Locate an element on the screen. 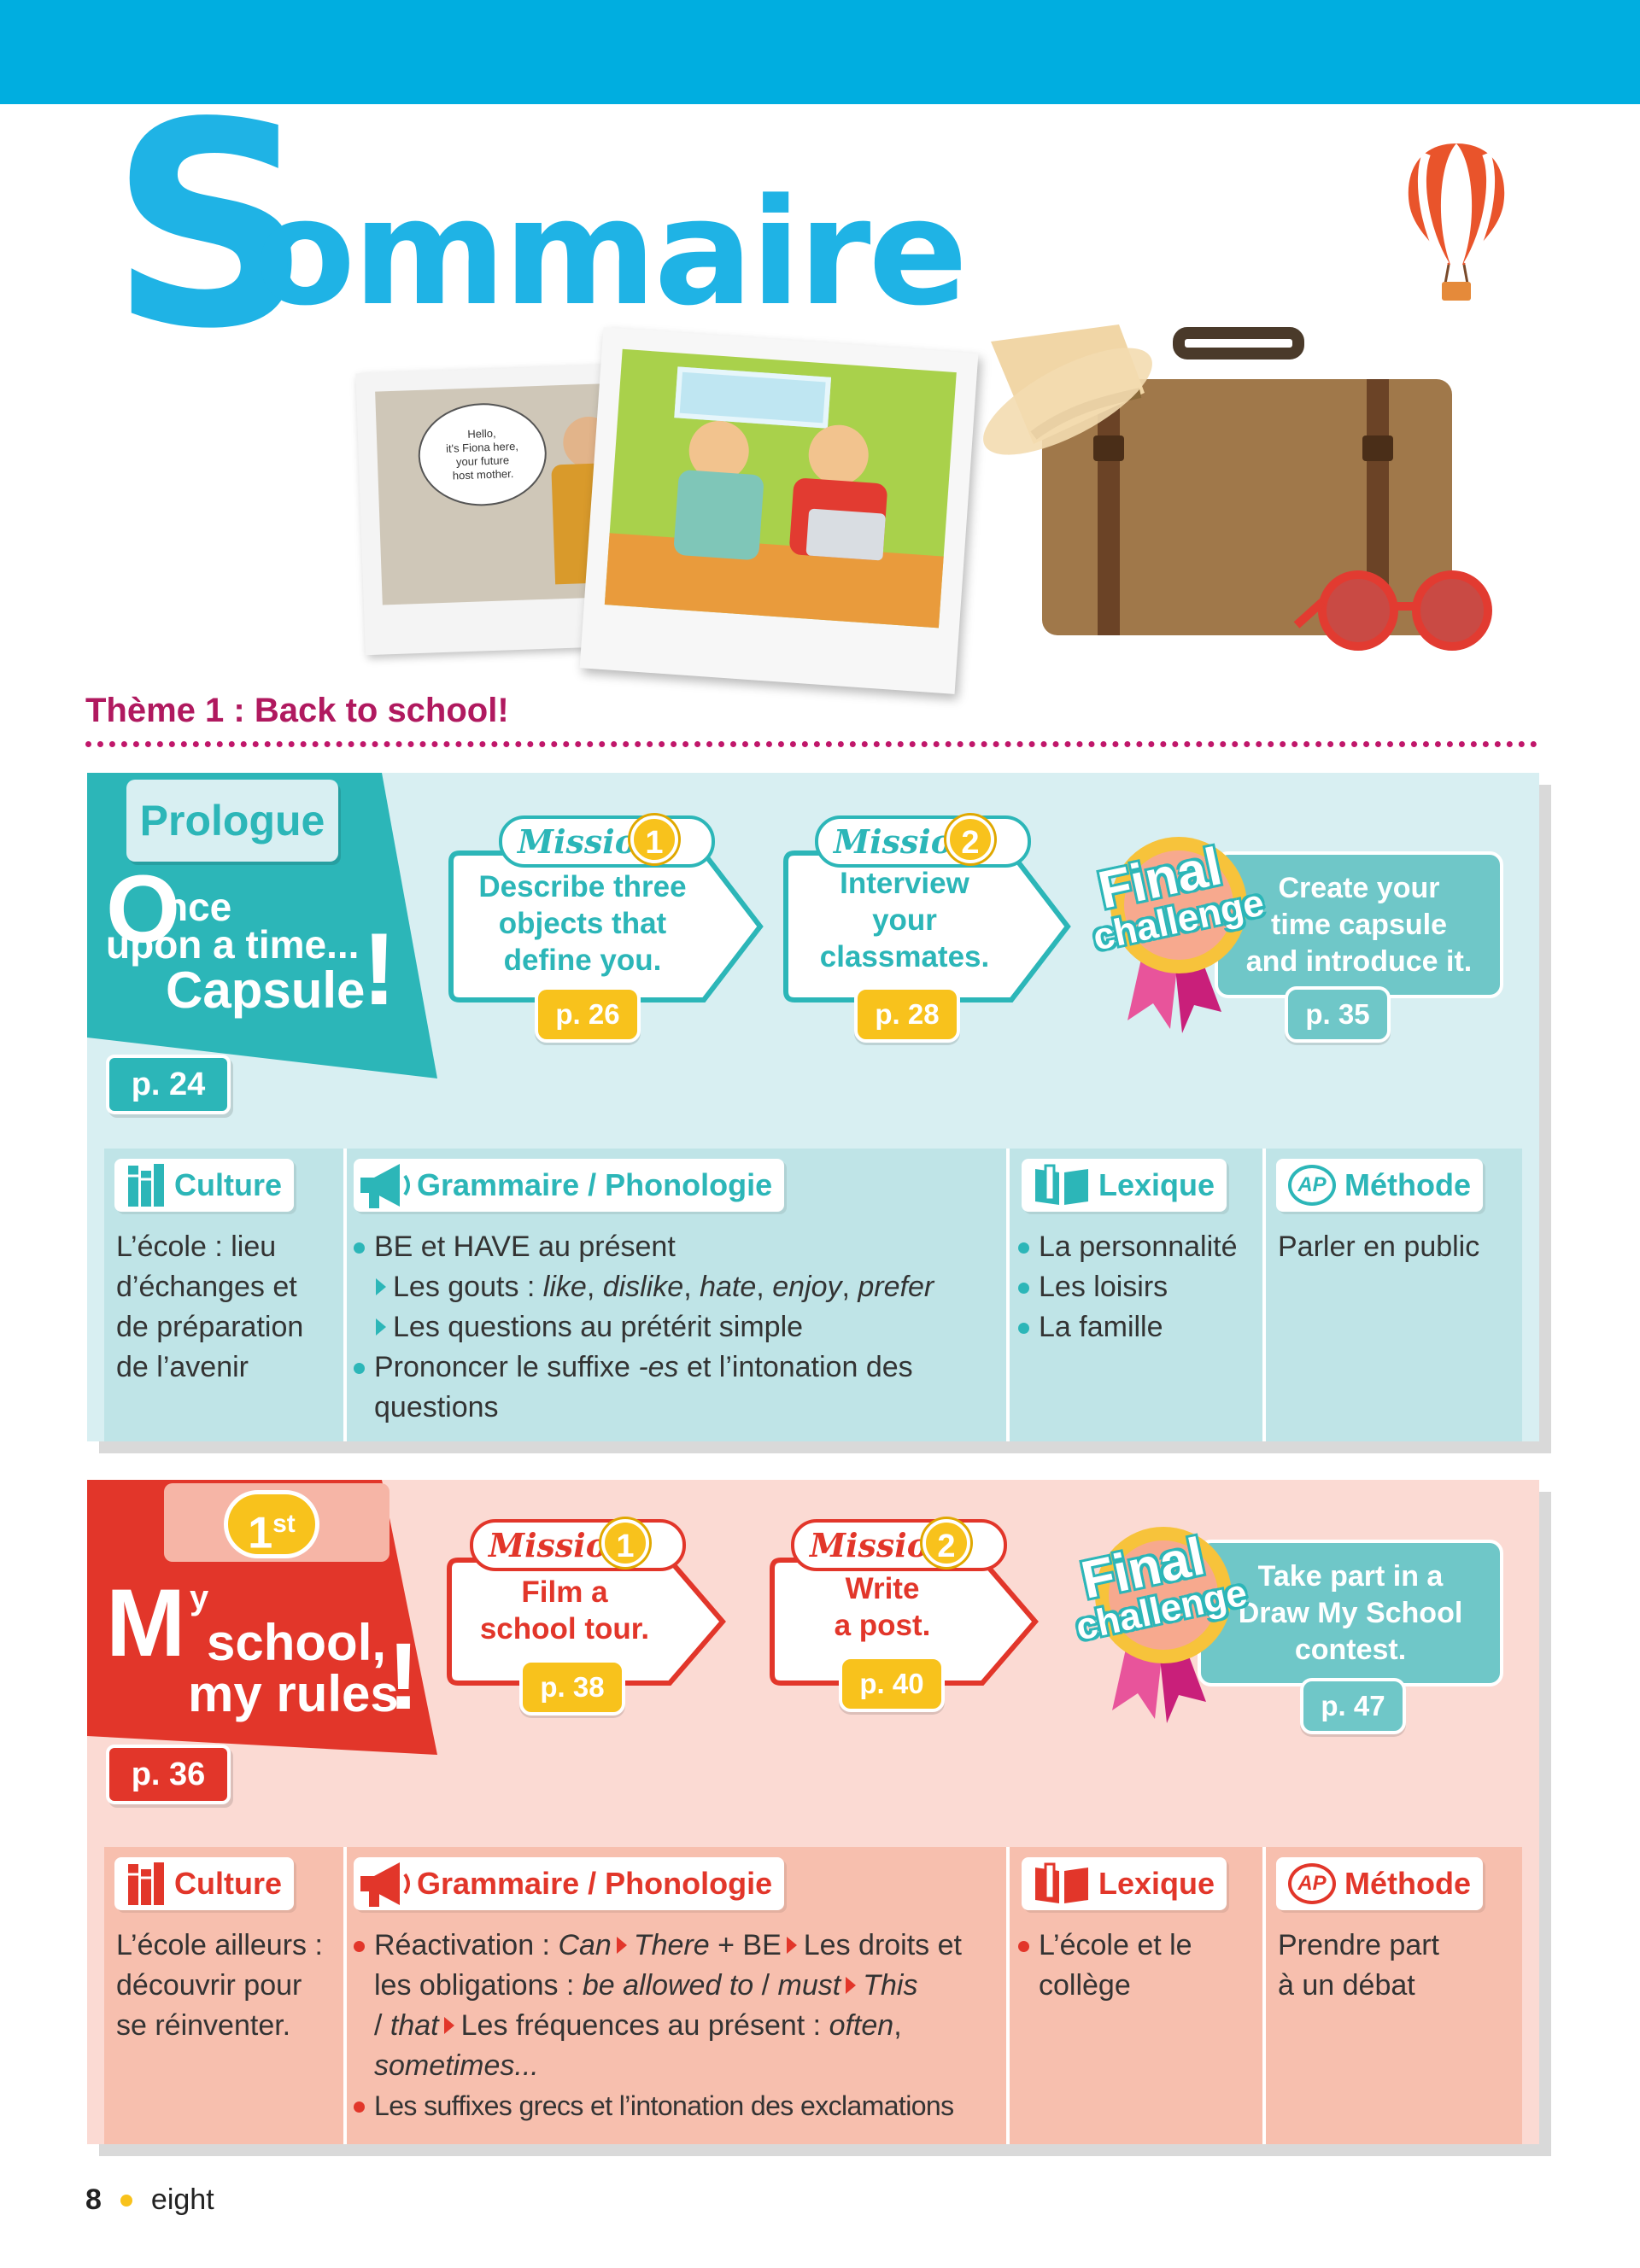  unit-title-small: y is located at coordinates (199, 1597).